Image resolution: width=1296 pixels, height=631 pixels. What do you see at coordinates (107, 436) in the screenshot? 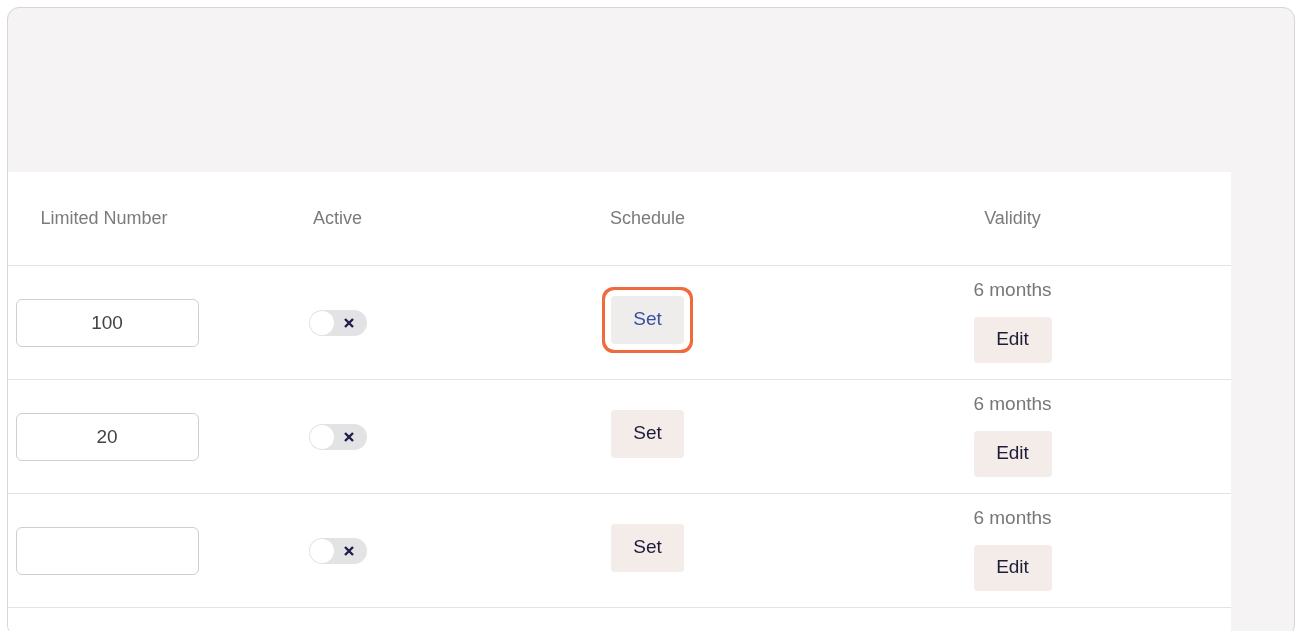
I see `number-field: 20` at bounding box center [107, 436].